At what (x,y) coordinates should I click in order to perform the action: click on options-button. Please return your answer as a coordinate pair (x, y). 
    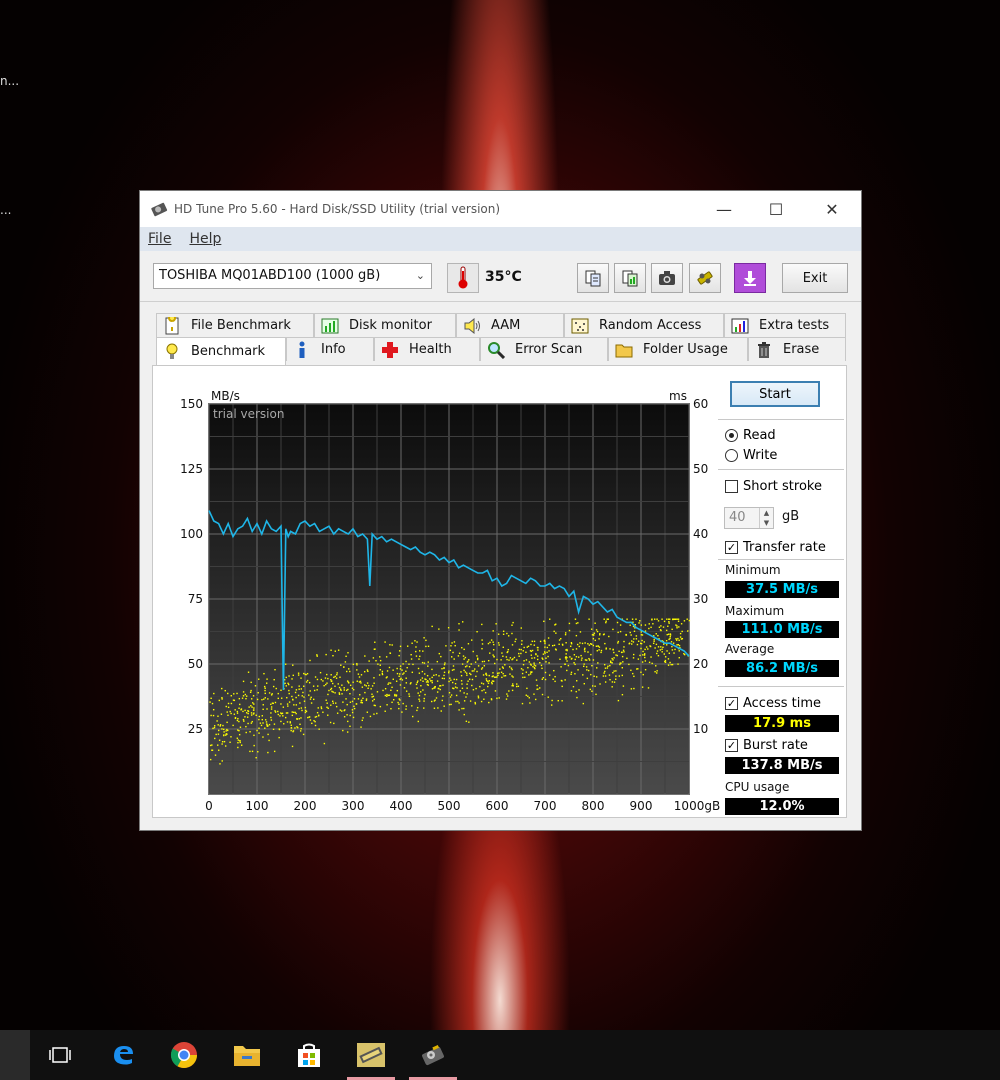
    Looking at the image, I should click on (705, 278).